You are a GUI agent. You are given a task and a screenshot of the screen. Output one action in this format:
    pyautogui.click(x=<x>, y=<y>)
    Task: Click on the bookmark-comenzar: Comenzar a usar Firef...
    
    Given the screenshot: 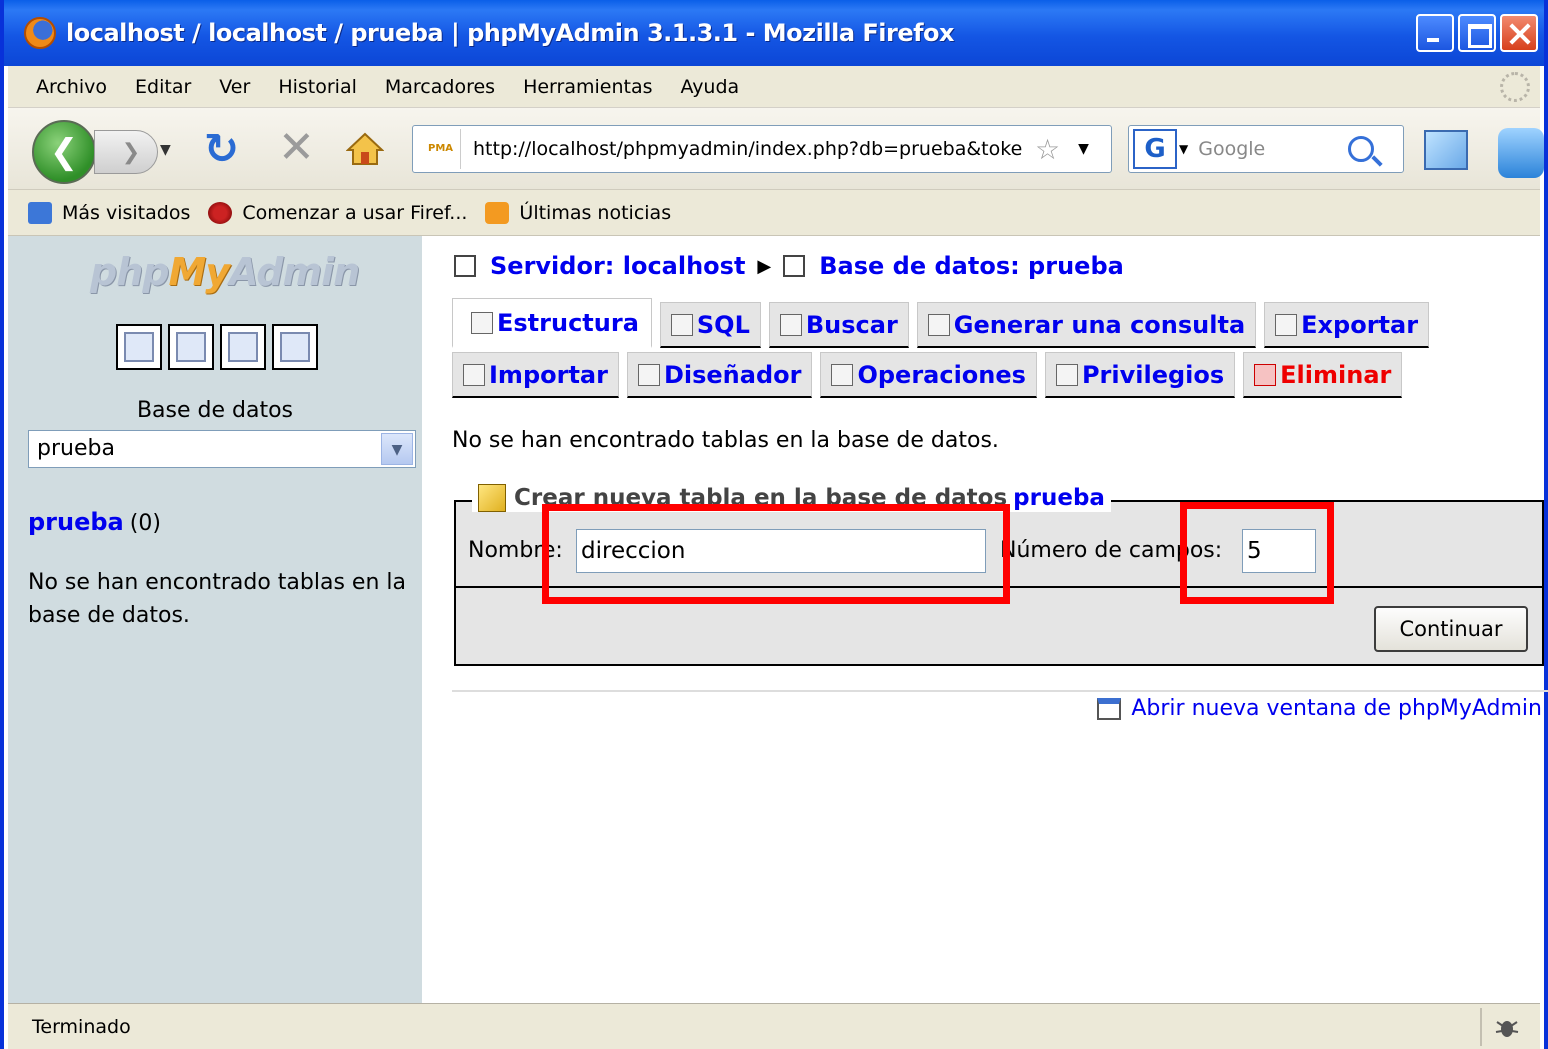 What is the action you would take?
    pyautogui.click(x=337, y=212)
    